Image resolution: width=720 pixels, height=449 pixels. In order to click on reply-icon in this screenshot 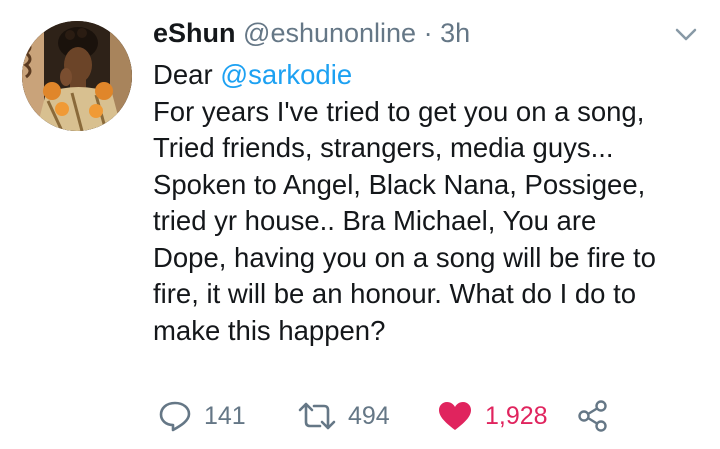, I will do `click(175, 416)`.